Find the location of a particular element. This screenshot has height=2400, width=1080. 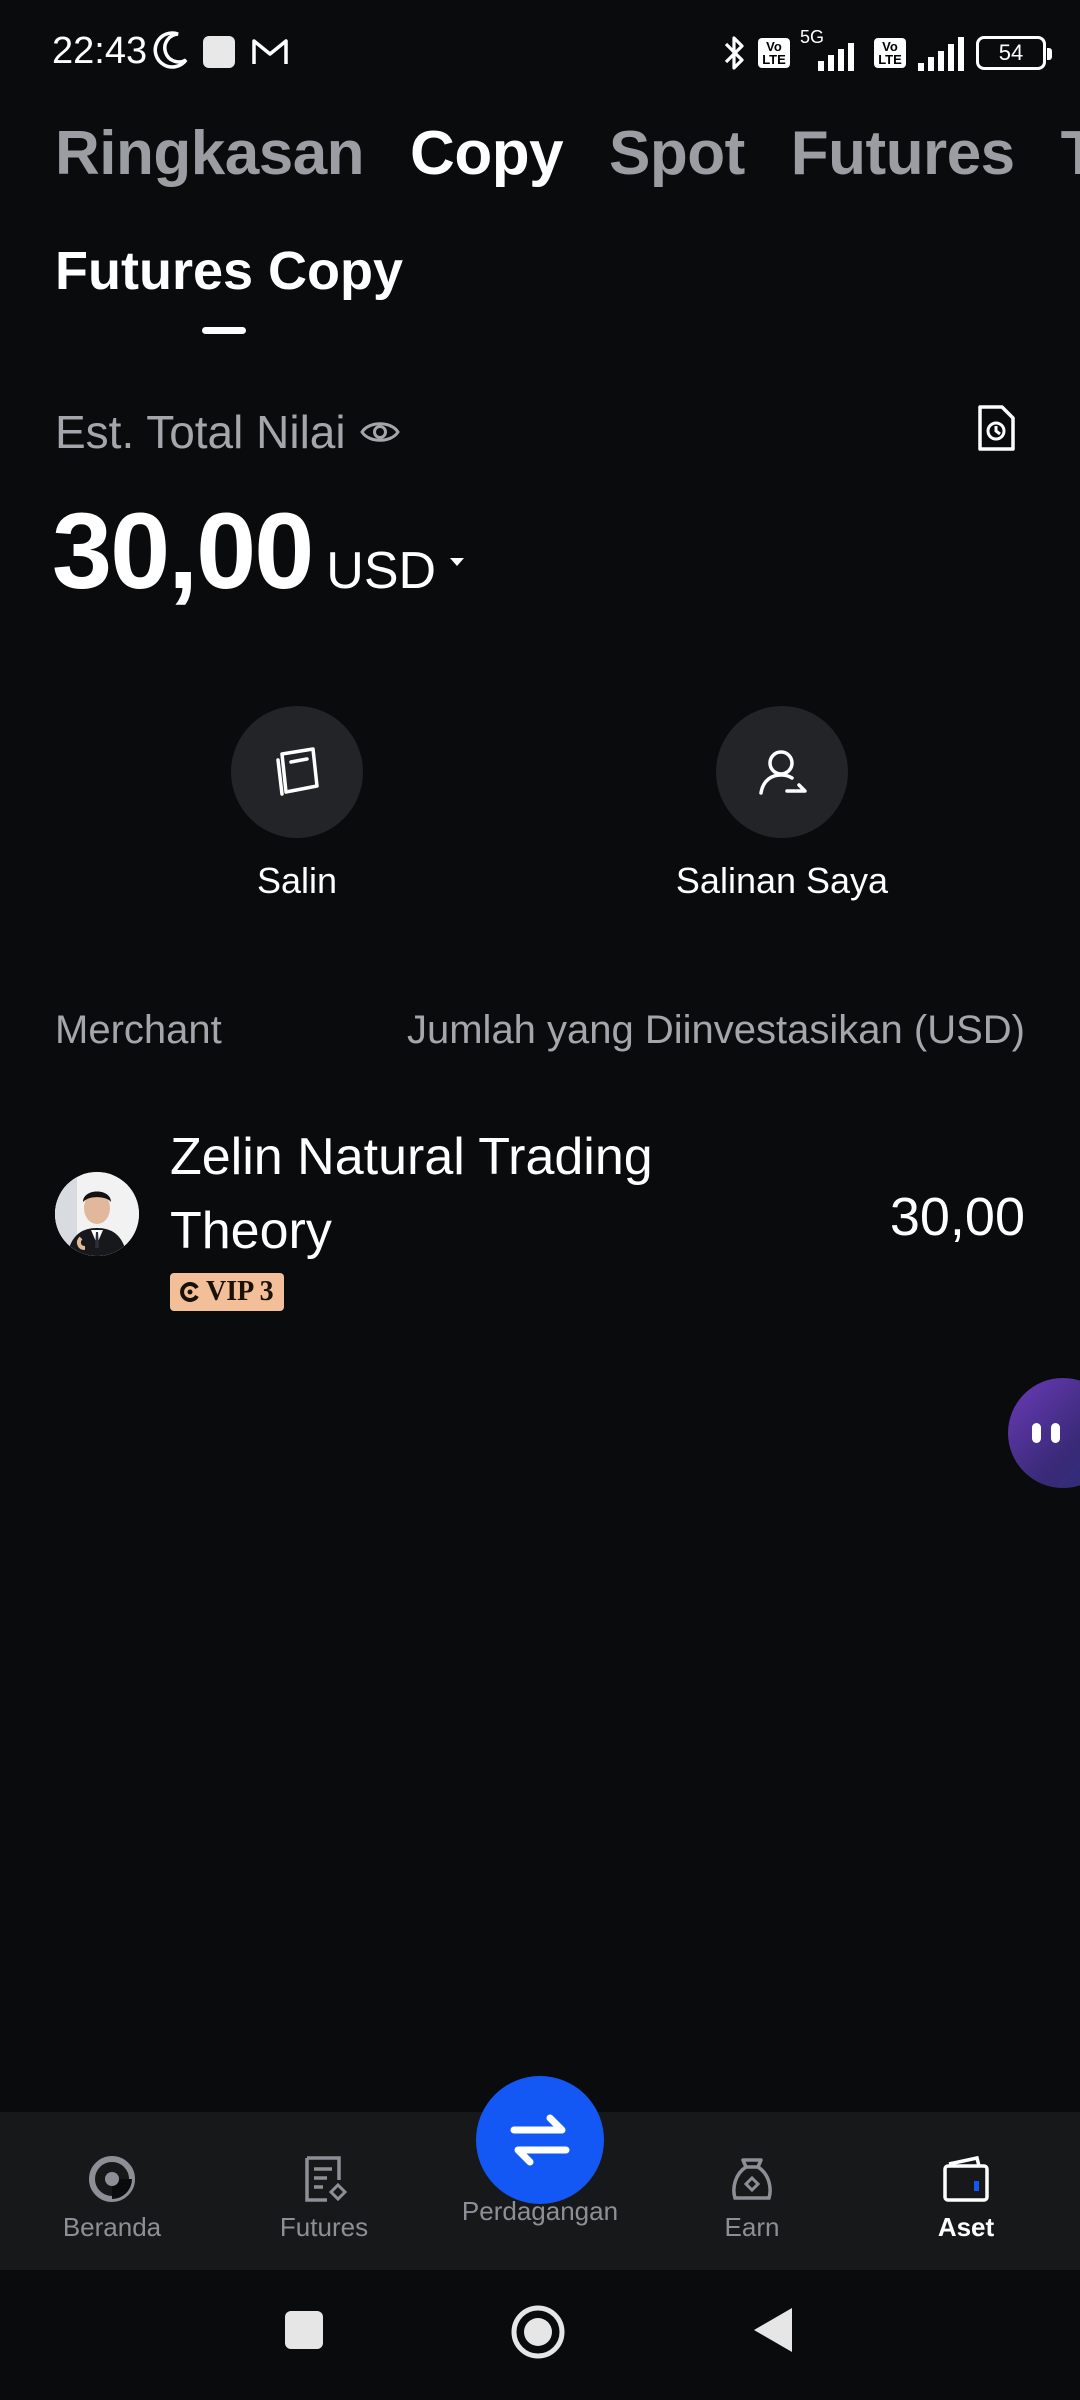

earn-icon is located at coordinates (752, 2179).